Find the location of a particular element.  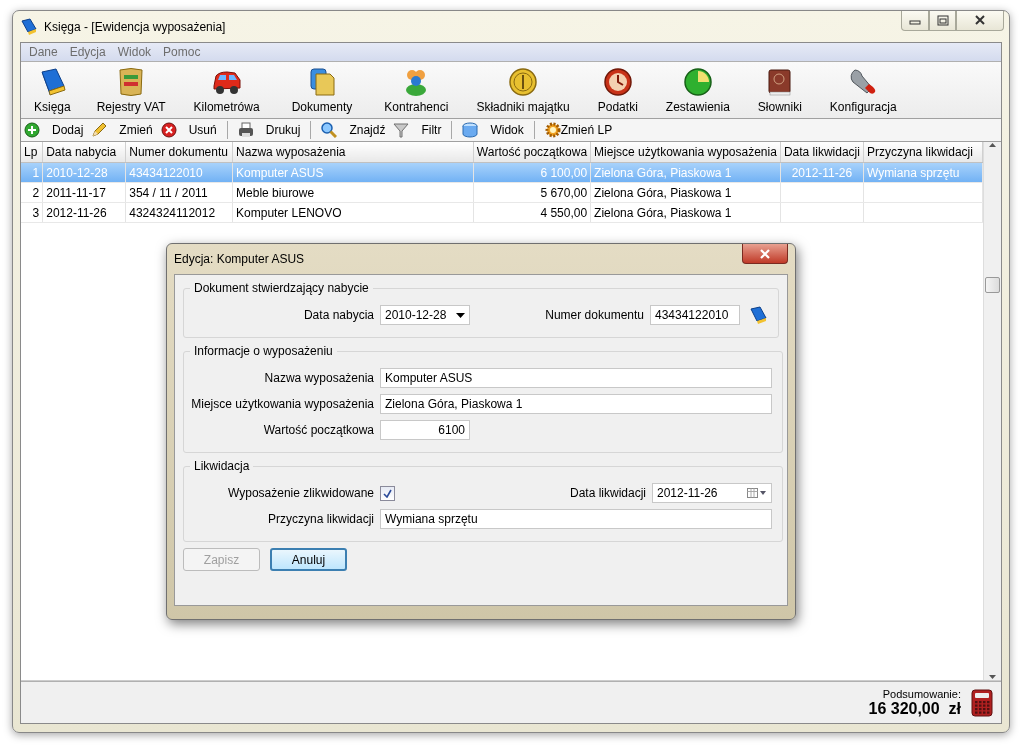

scroll-thumb is located at coordinates (992, 285).